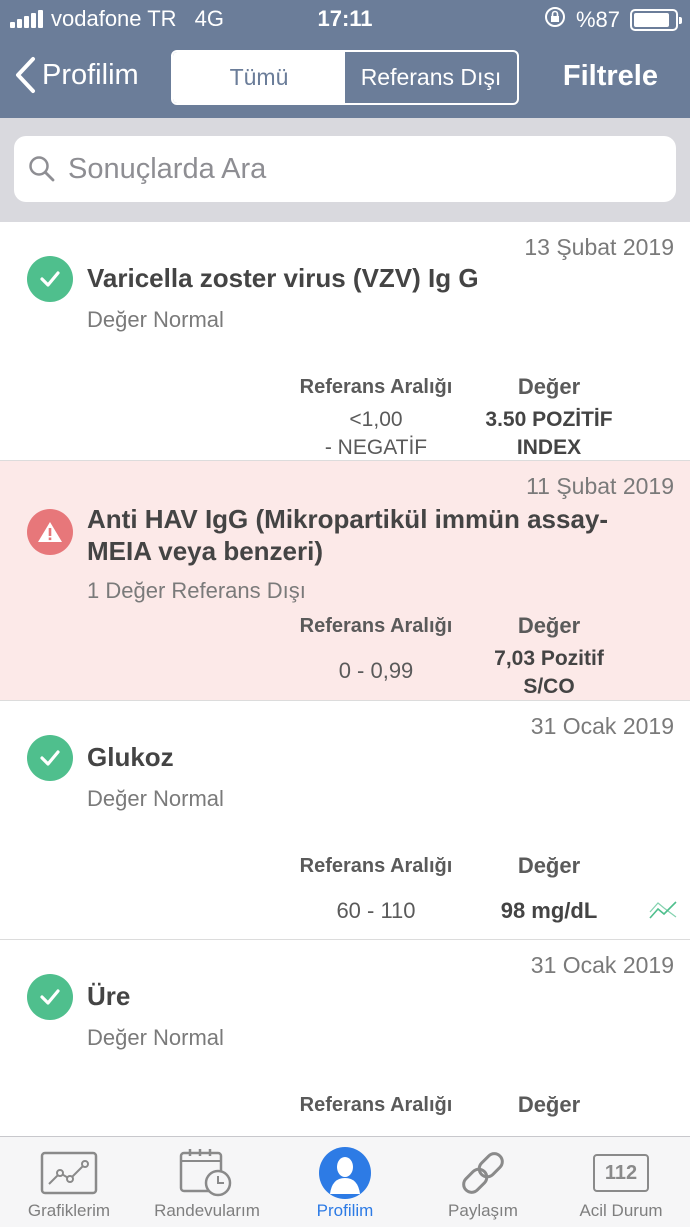 The width and height of the screenshot is (690, 1227). I want to click on result-title: Varicella zoster virus (VZV) Ig G, so click(283, 278).